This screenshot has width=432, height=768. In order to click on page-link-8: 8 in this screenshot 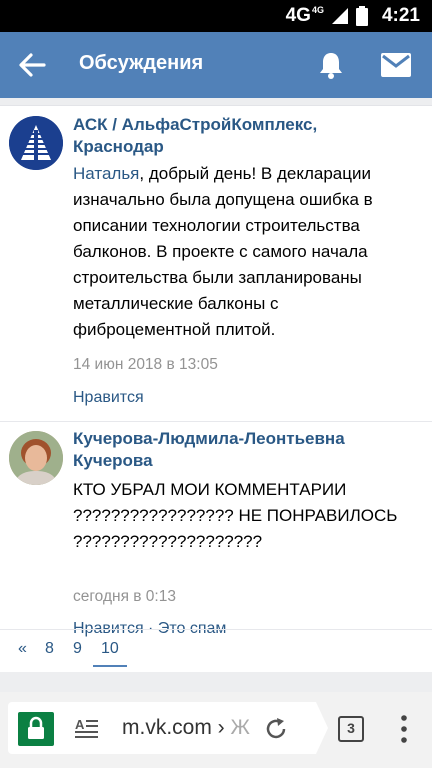, I will do `click(49, 649)`.